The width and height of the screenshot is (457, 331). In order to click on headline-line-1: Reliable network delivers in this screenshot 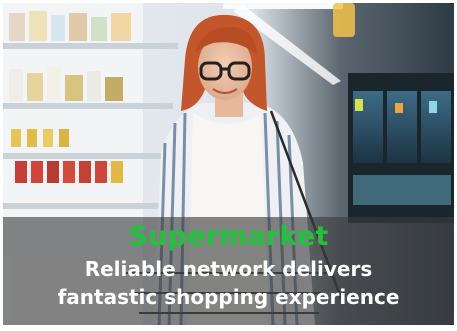, I will do `click(228, 269)`.